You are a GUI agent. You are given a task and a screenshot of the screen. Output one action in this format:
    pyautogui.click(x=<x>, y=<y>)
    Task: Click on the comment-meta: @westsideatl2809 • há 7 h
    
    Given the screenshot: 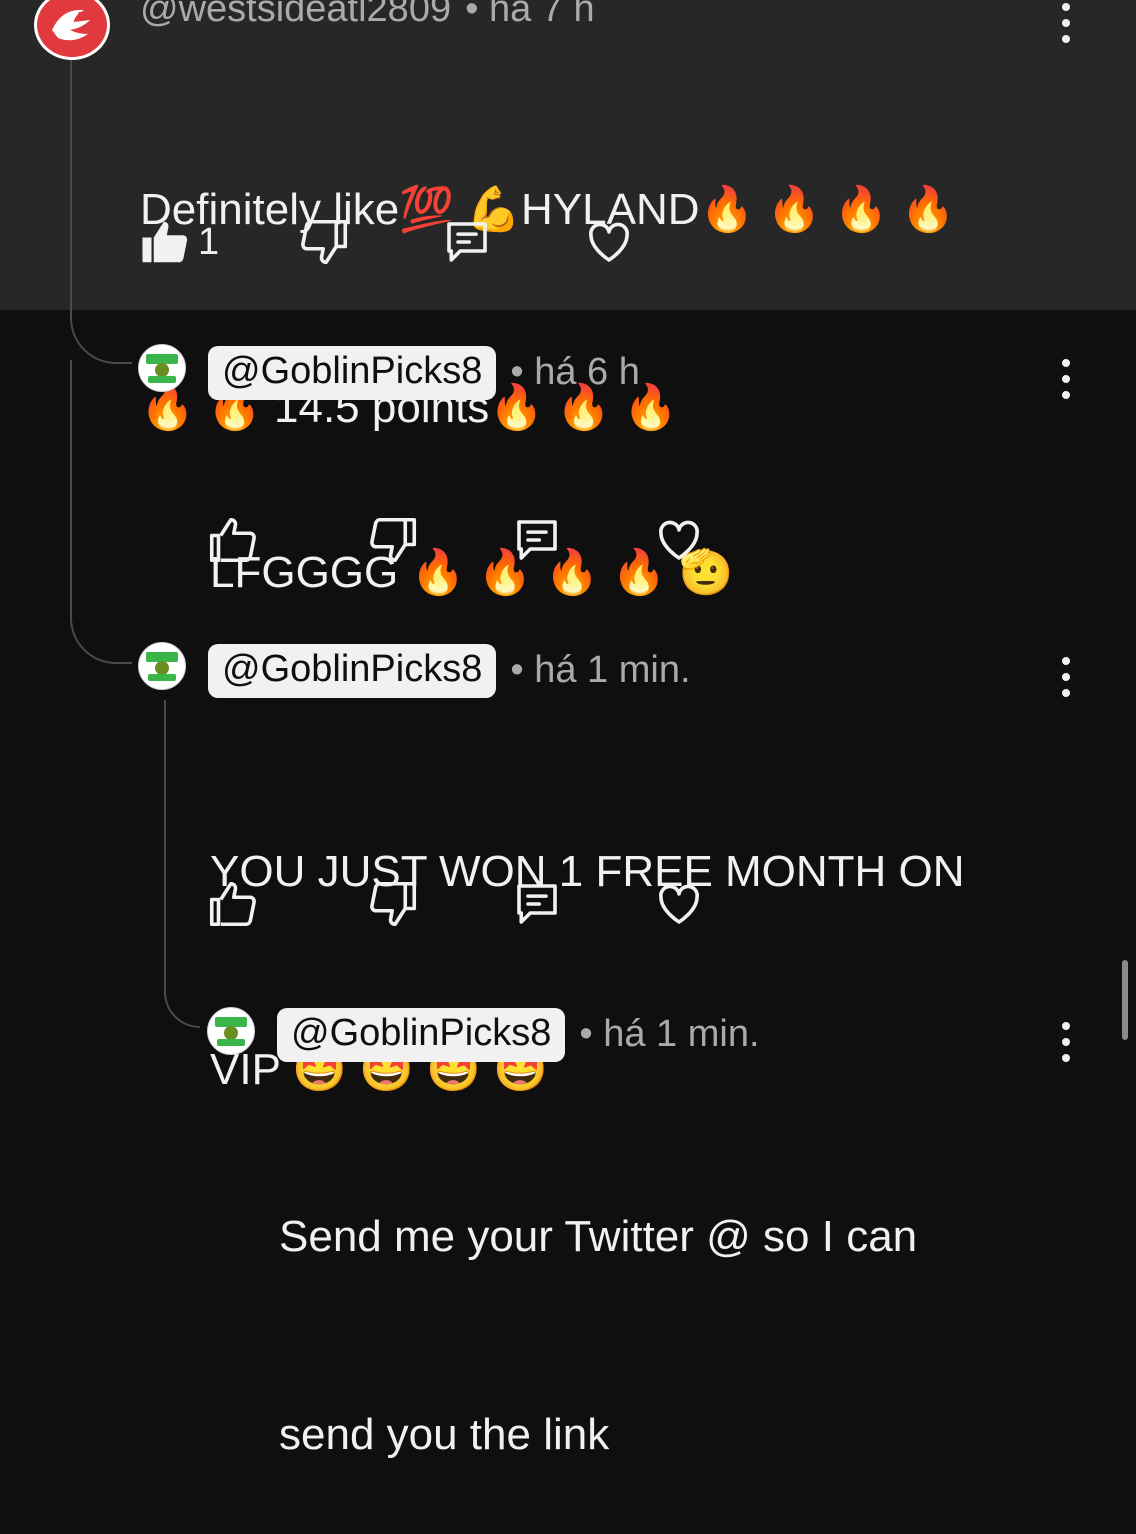 What is the action you would take?
    pyautogui.click(x=367, y=15)
    